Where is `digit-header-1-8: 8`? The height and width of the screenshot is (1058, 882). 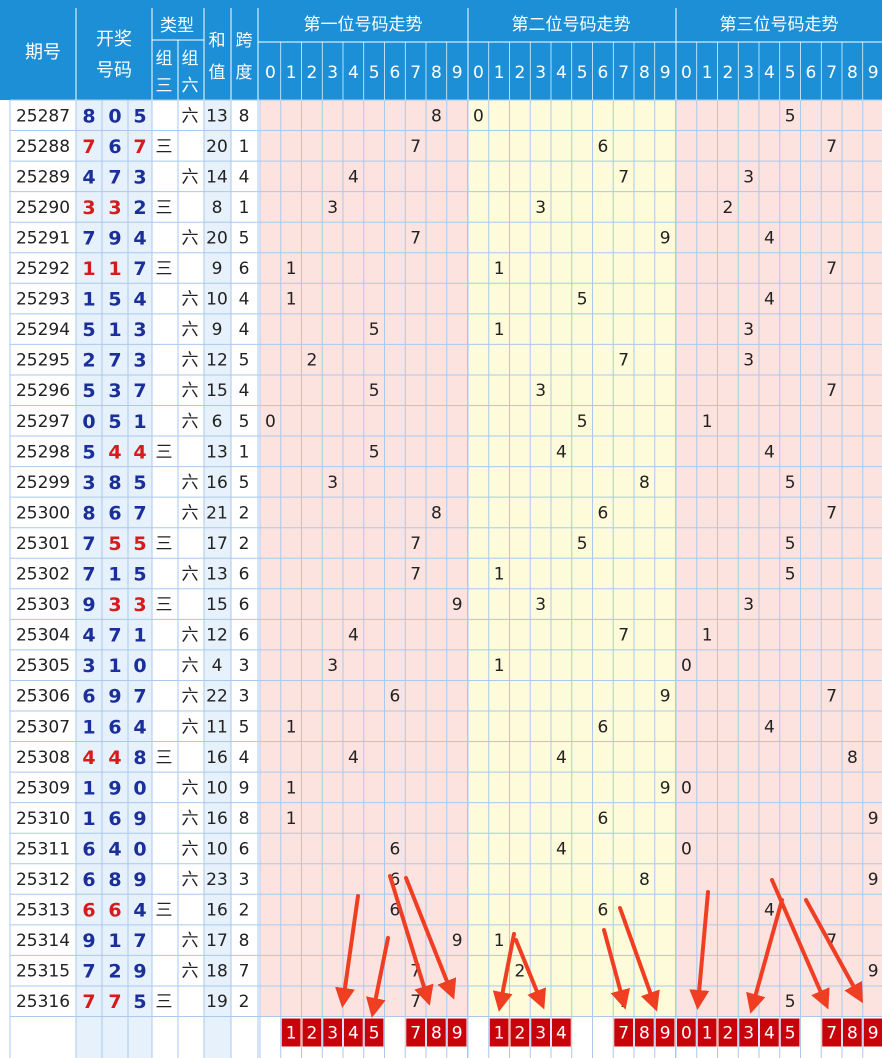 digit-header-1-8: 8 is located at coordinates (436, 73).